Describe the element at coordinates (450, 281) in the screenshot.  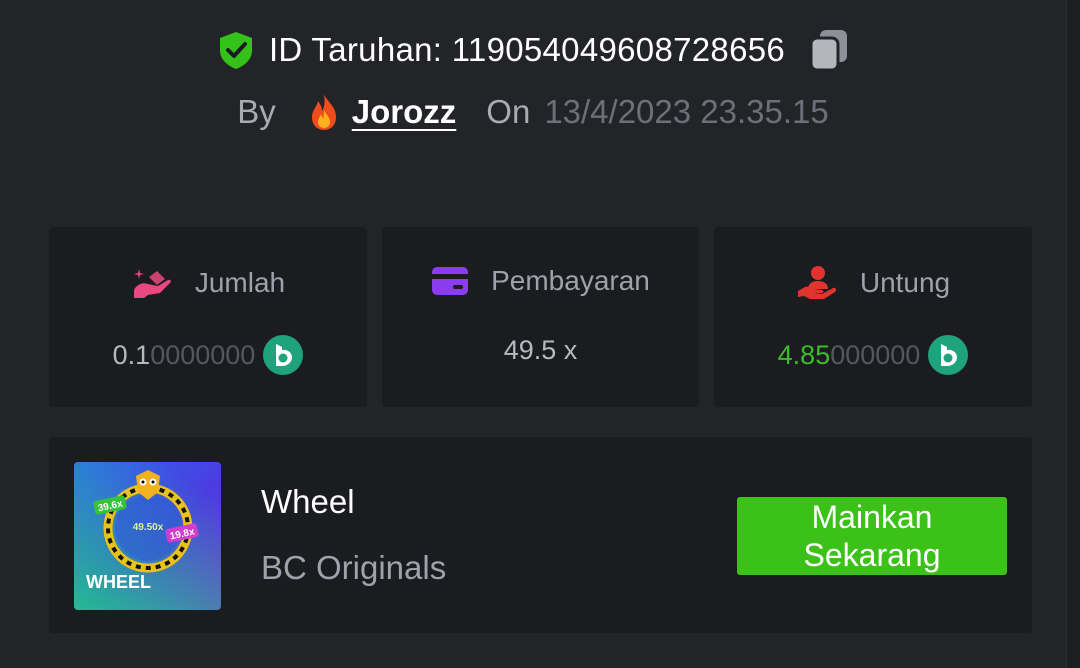
I see `card-payment-icon` at that location.